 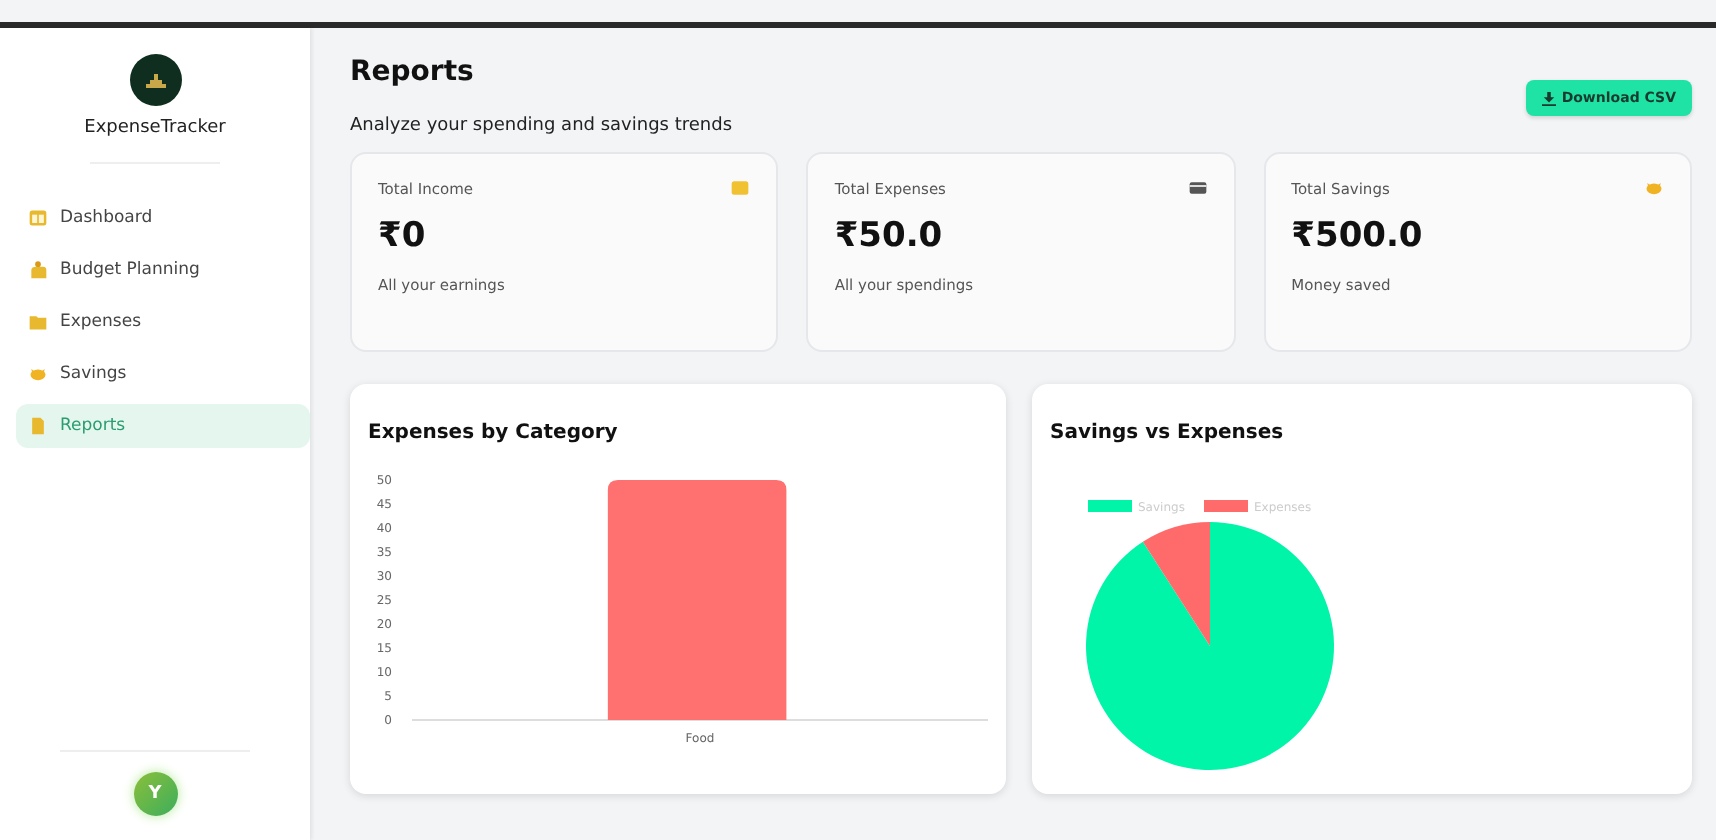 What do you see at coordinates (38, 426) in the screenshot?
I see `document-icon` at bounding box center [38, 426].